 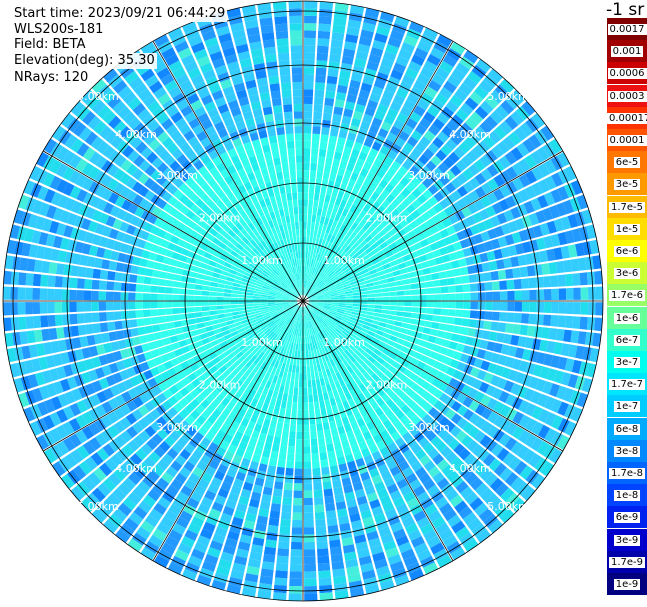 What do you see at coordinates (98, 506) in the screenshot?
I see `range-label: 5.00km` at bounding box center [98, 506].